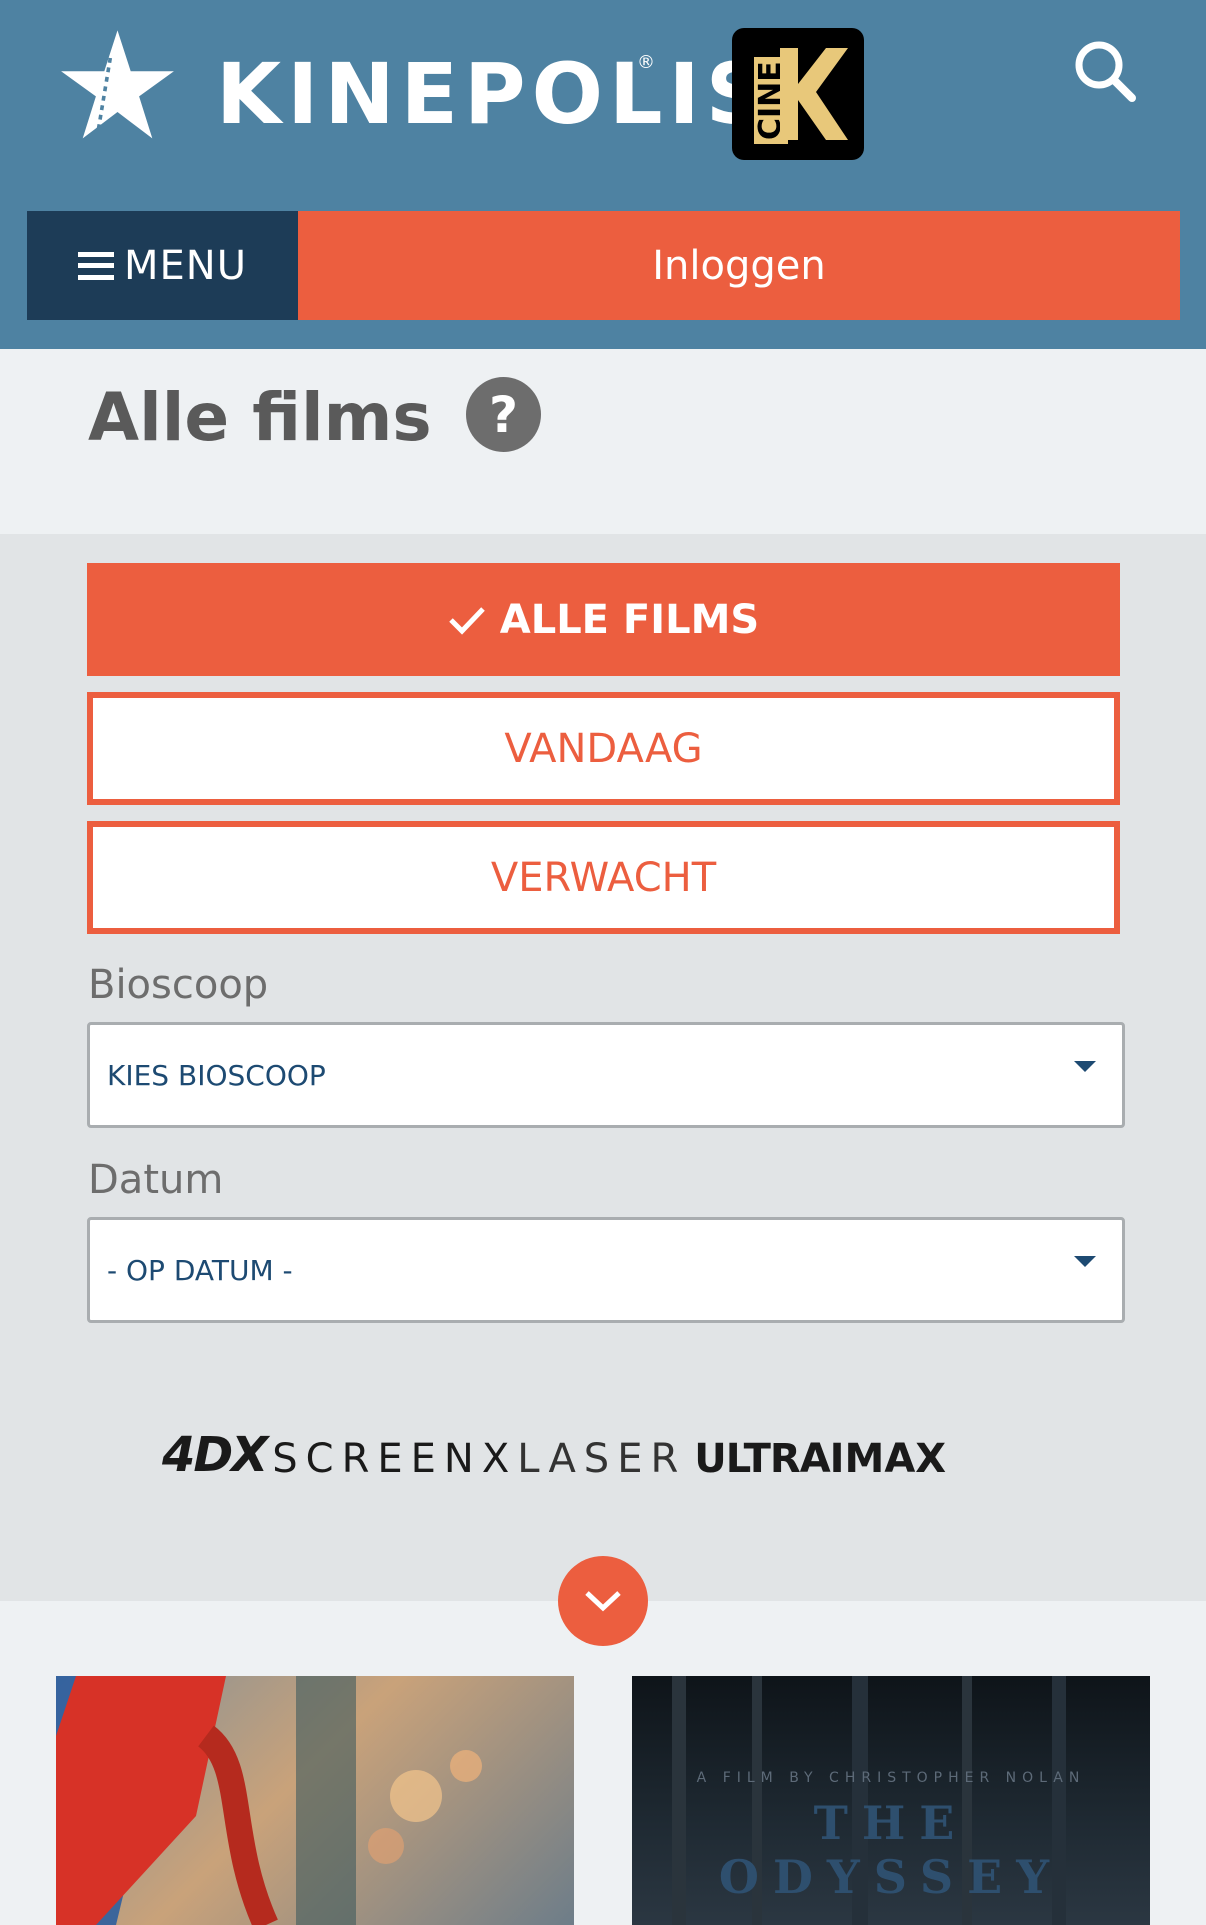 Image resolution: width=1206 pixels, height=1925 pixels. What do you see at coordinates (891, 1850) in the screenshot?
I see `poster-title: THE ODYSSEY` at bounding box center [891, 1850].